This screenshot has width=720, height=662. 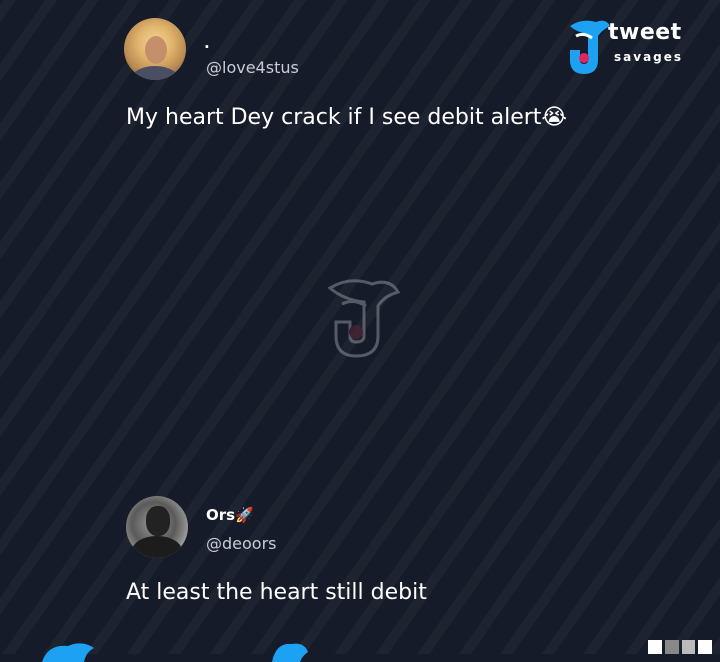 What do you see at coordinates (276, 592) in the screenshot?
I see `tweet-text: At least the heart still debit` at bounding box center [276, 592].